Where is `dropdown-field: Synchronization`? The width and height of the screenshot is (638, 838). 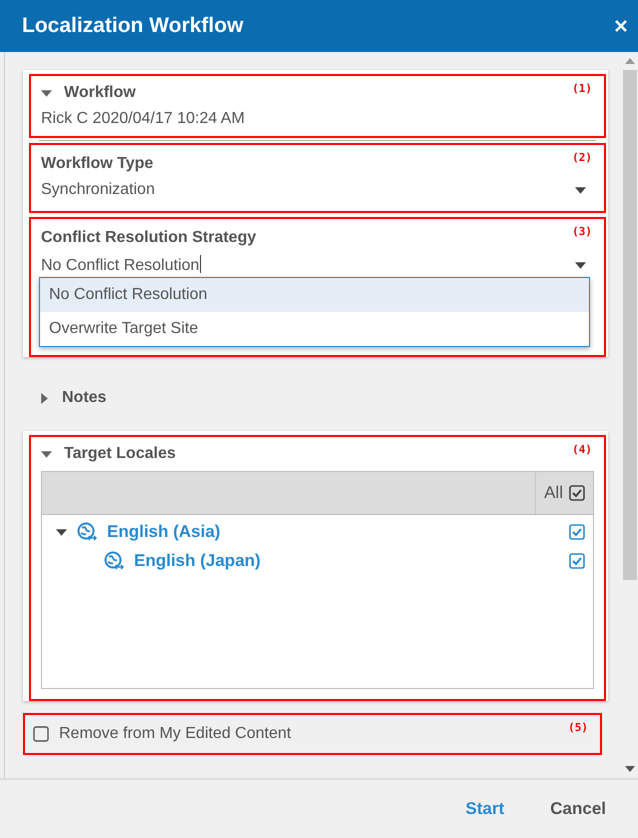 dropdown-field: Synchronization is located at coordinates (317, 192).